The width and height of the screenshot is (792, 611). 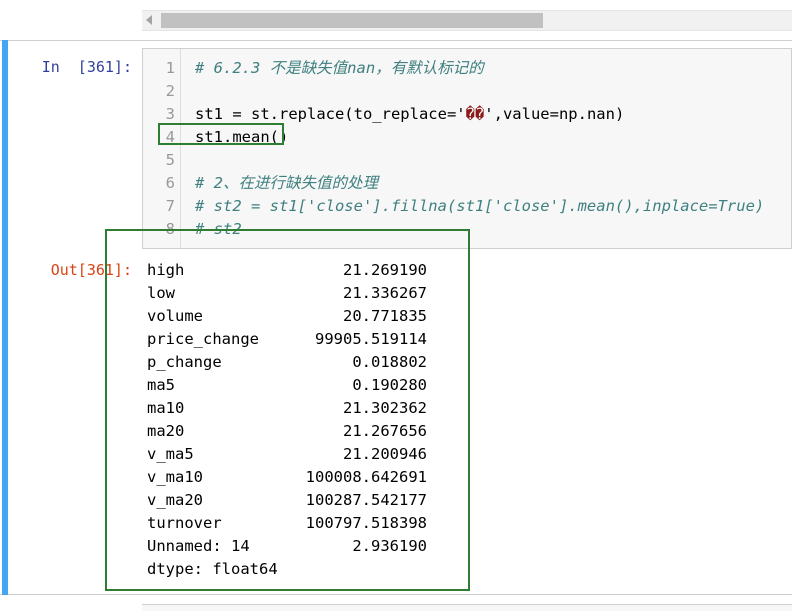 I want to click on code-text: st1 = st.replace(to_replace=', so click(x=330, y=114).